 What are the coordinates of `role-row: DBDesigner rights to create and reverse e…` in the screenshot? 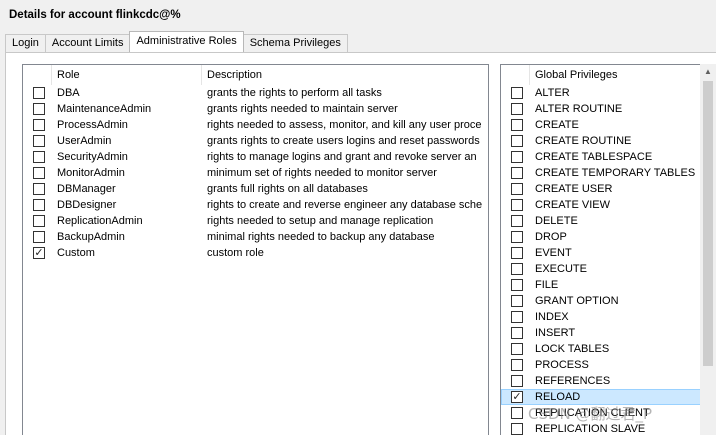 It's located at (255, 205).